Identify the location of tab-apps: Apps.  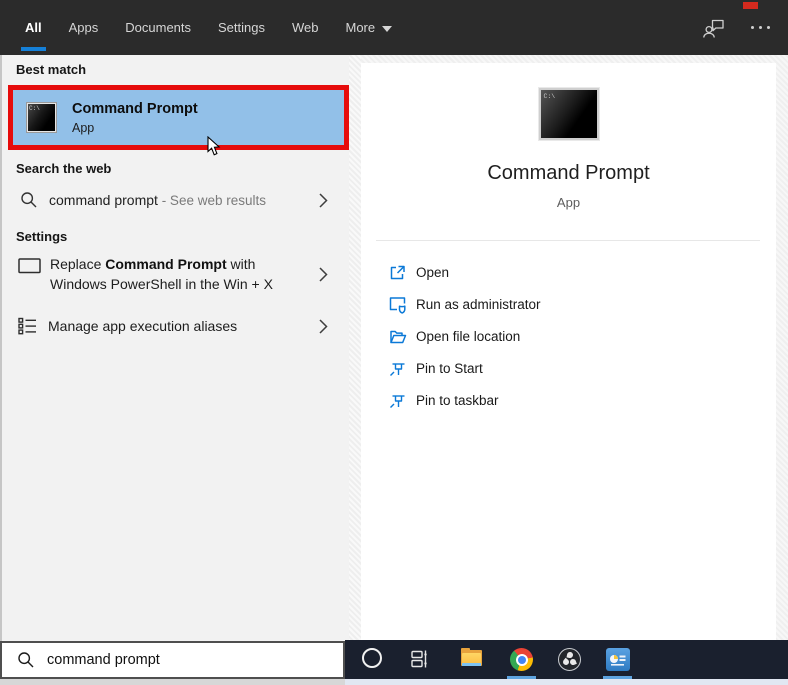
(84, 27).